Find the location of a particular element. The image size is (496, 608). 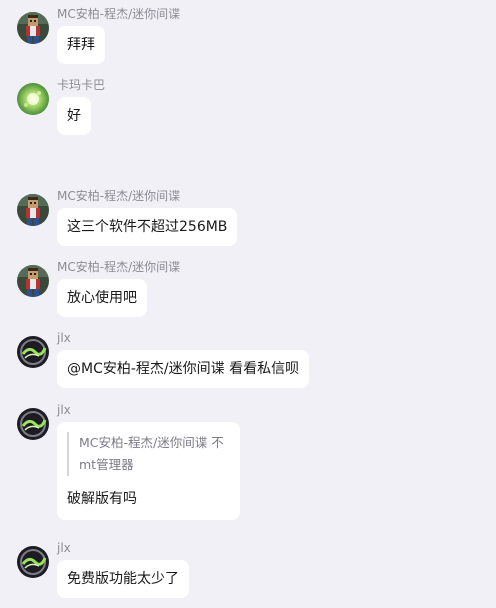

message-bubble: 放心使用吧 is located at coordinates (102, 298).